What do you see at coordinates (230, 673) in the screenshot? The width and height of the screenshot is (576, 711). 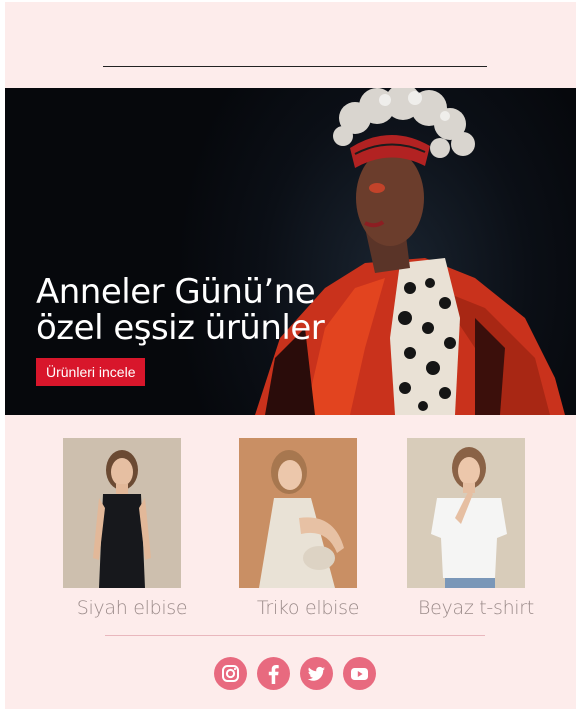 I see `instagram-icon` at bounding box center [230, 673].